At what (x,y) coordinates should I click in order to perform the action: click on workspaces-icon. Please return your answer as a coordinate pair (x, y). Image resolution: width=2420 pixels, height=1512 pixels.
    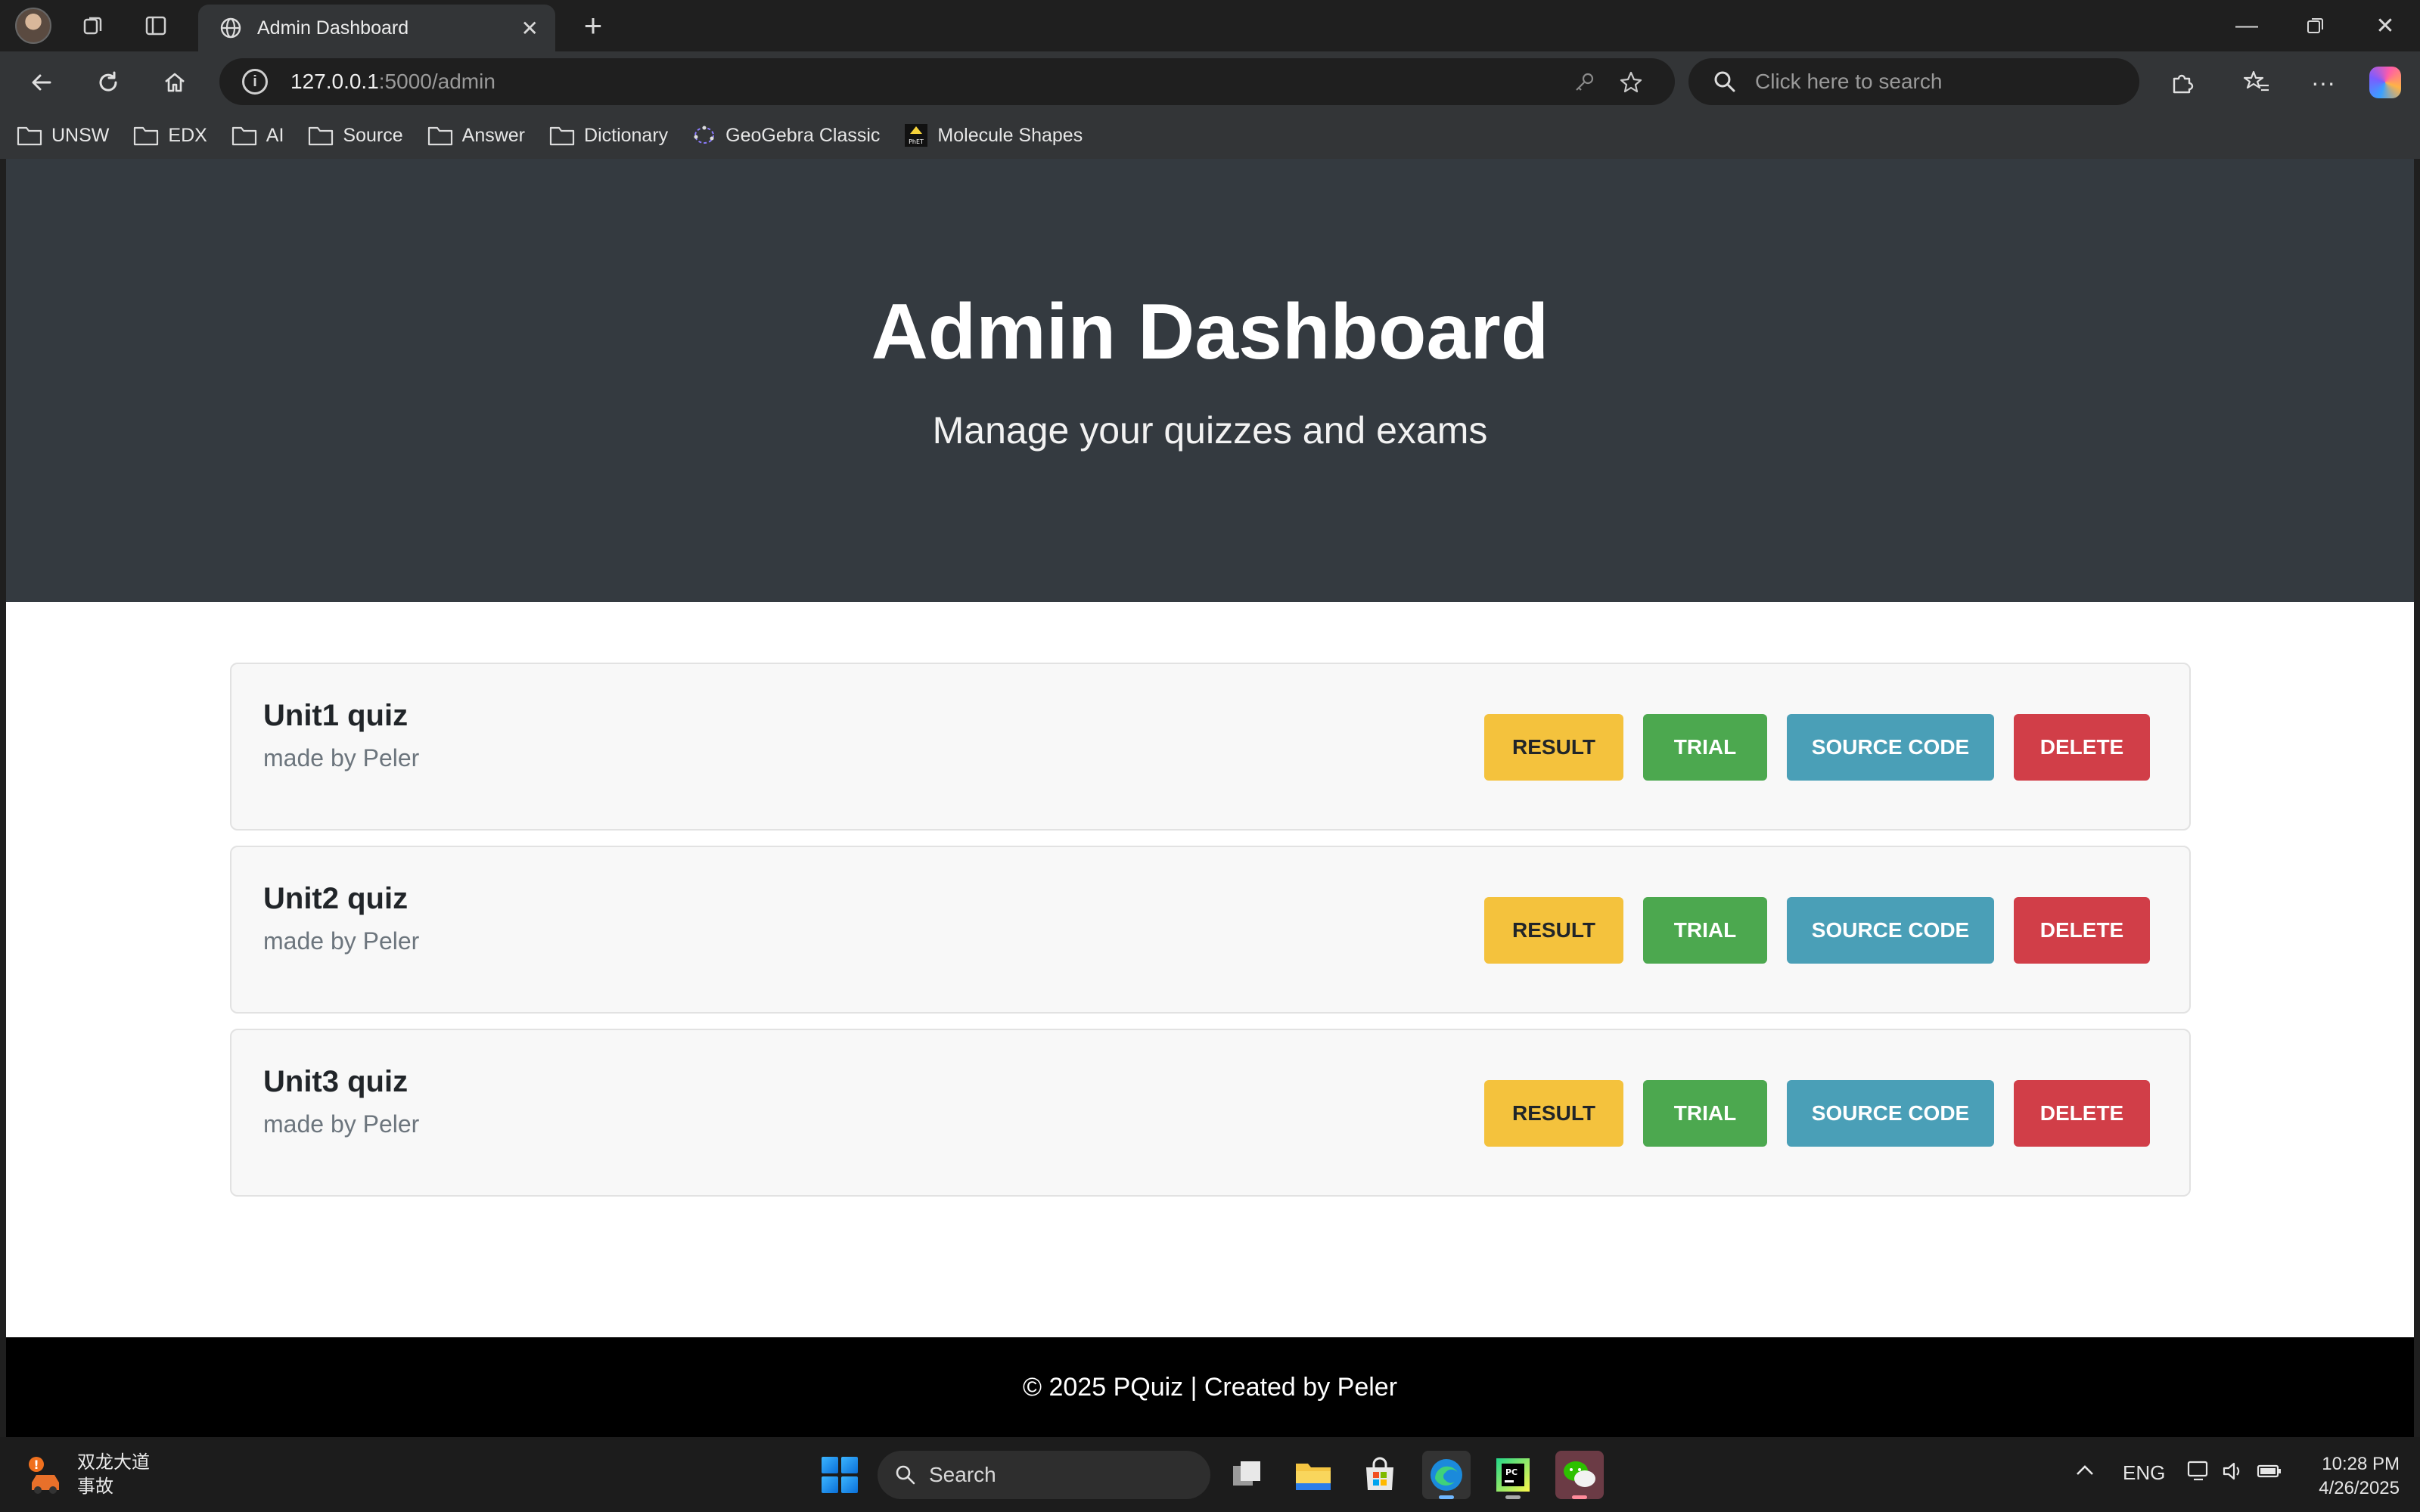
    Looking at the image, I should click on (94, 25).